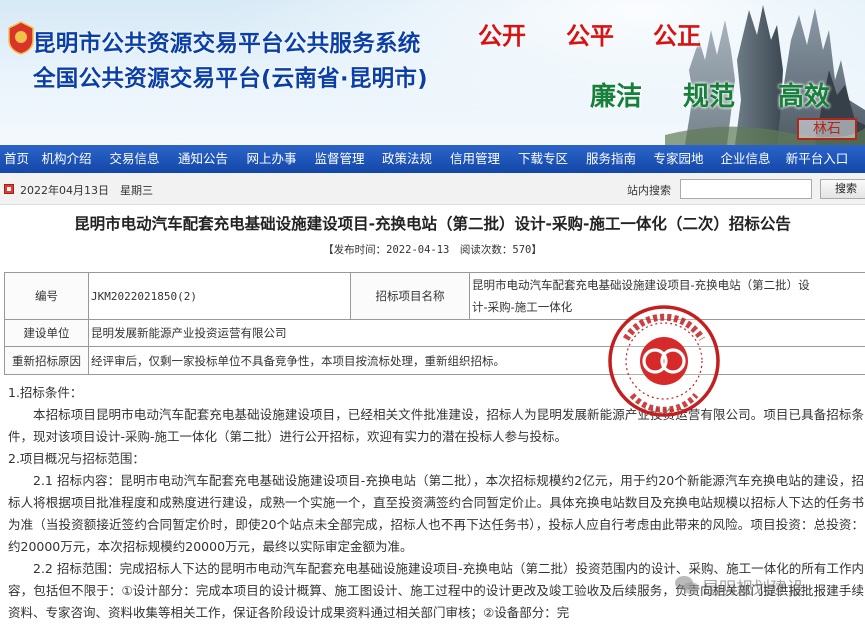  Describe the element at coordinates (219, 296) in the screenshot. I see `code-value: JKM2022021850(2)` at that location.